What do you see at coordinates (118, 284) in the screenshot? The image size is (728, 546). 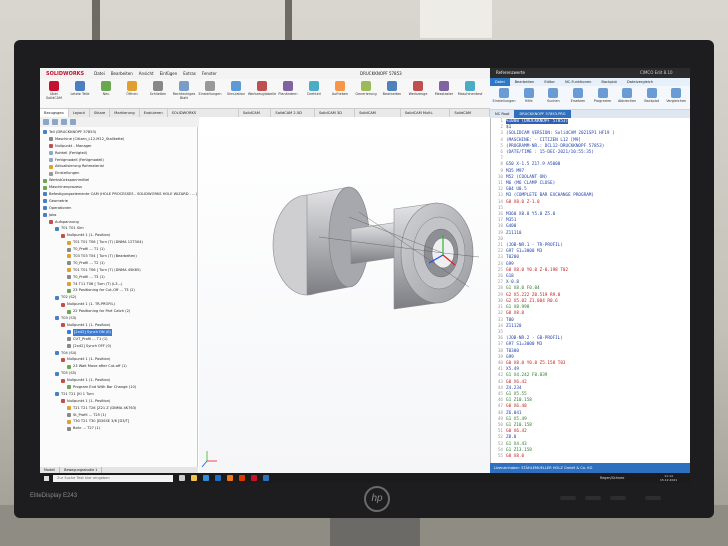 I see `tree-node: T4 T11 T06 [ Turn (T) (L3...)` at bounding box center [118, 284].